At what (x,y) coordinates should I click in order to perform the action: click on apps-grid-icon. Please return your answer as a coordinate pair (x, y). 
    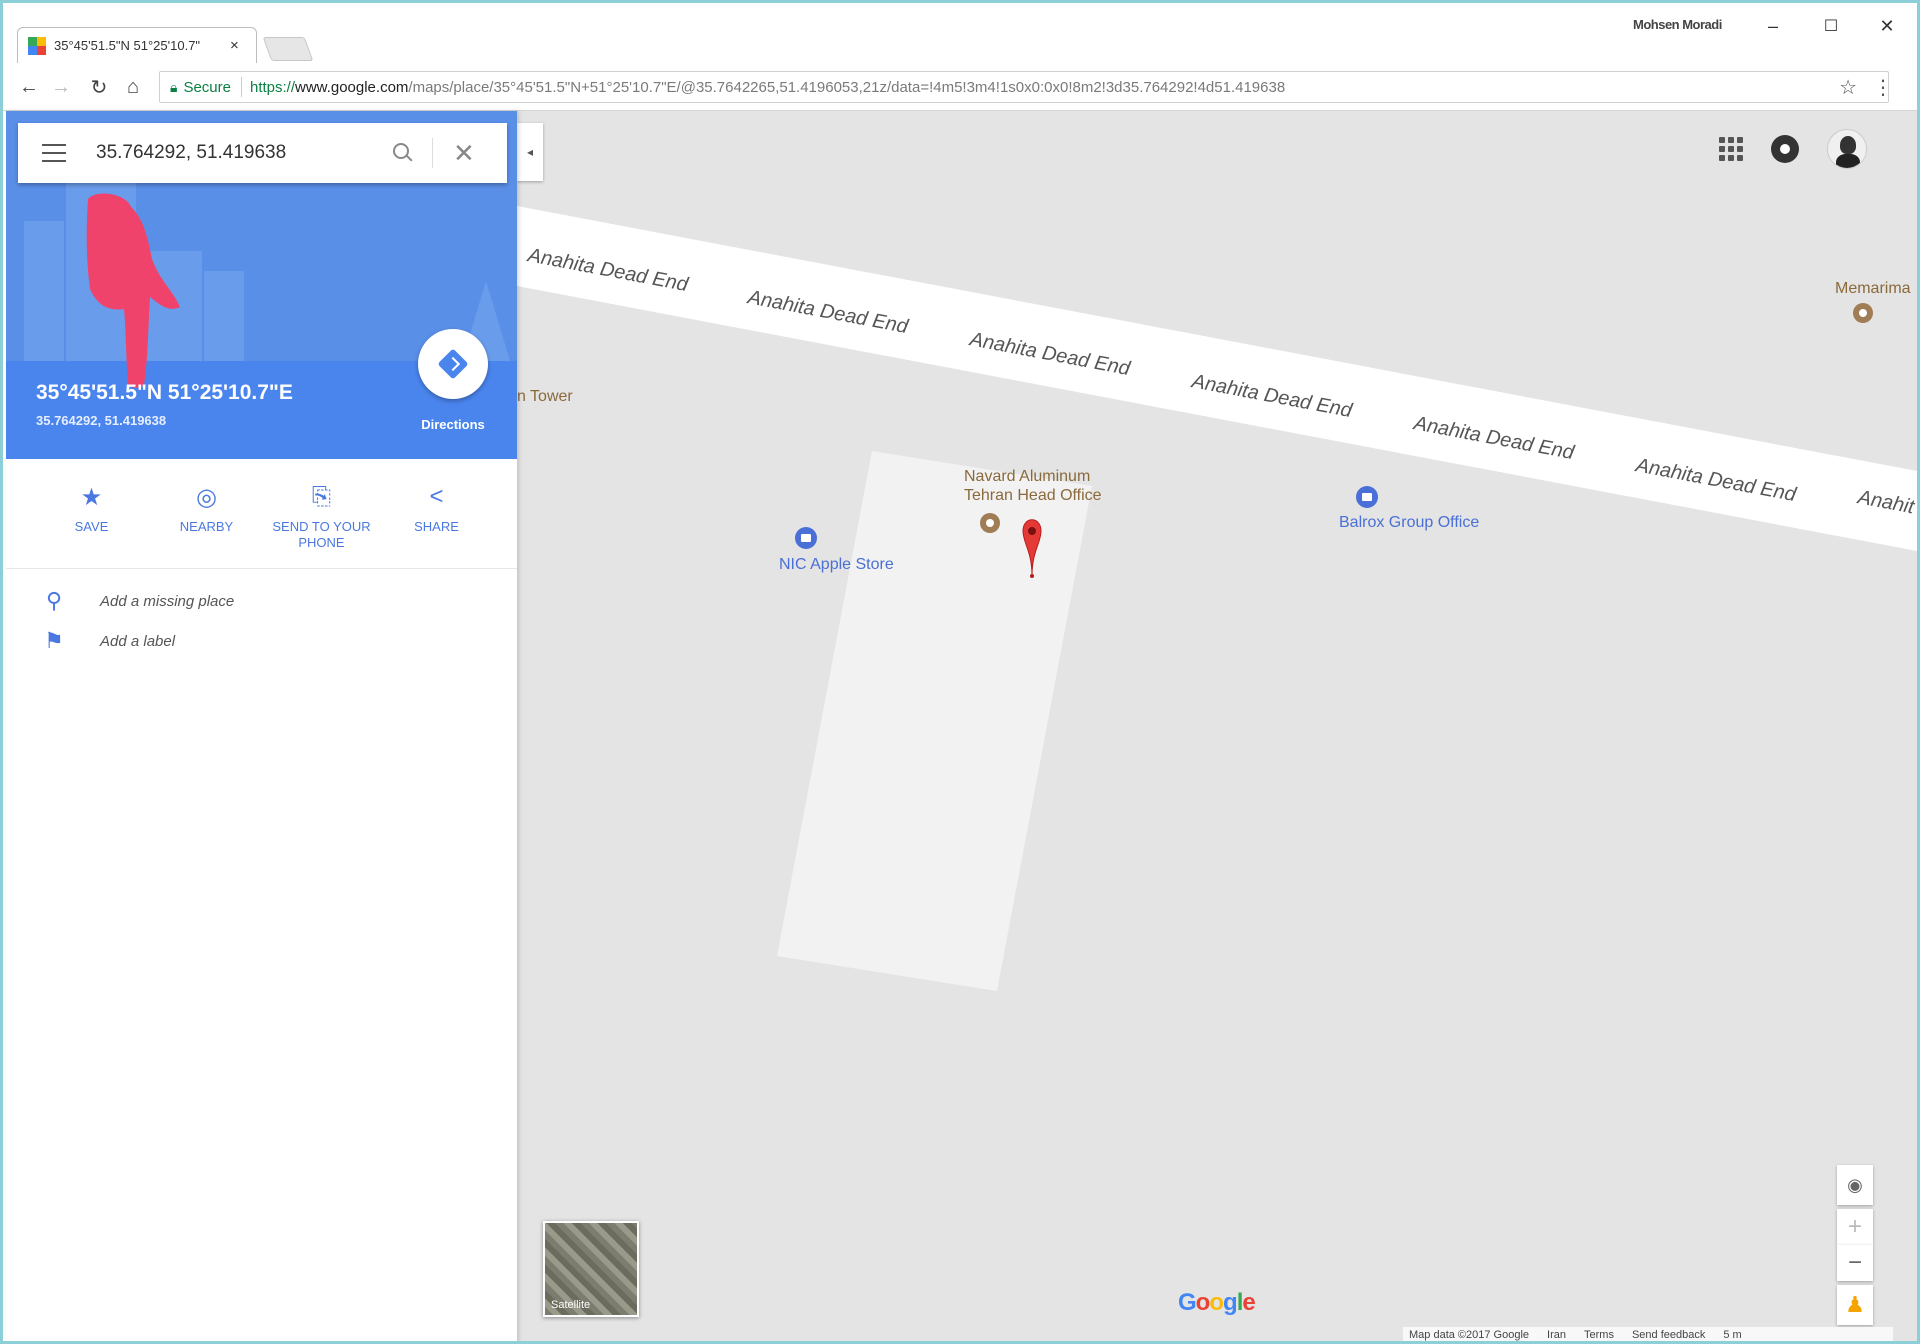
    Looking at the image, I should click on (1731, 149).